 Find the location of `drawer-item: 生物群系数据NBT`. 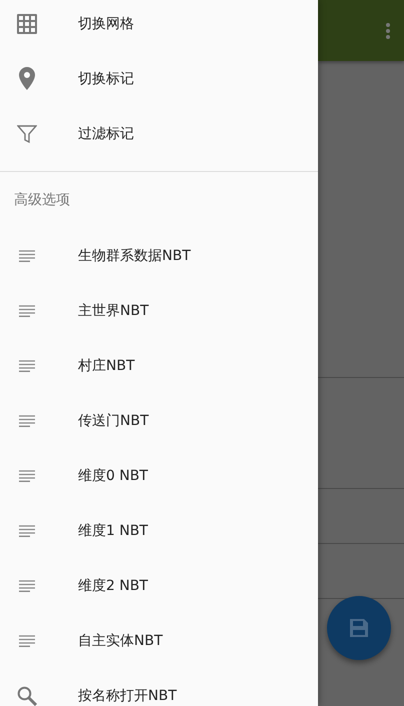

drawer-item: 生物群系数据NBT is located at coordinates (159, 255).